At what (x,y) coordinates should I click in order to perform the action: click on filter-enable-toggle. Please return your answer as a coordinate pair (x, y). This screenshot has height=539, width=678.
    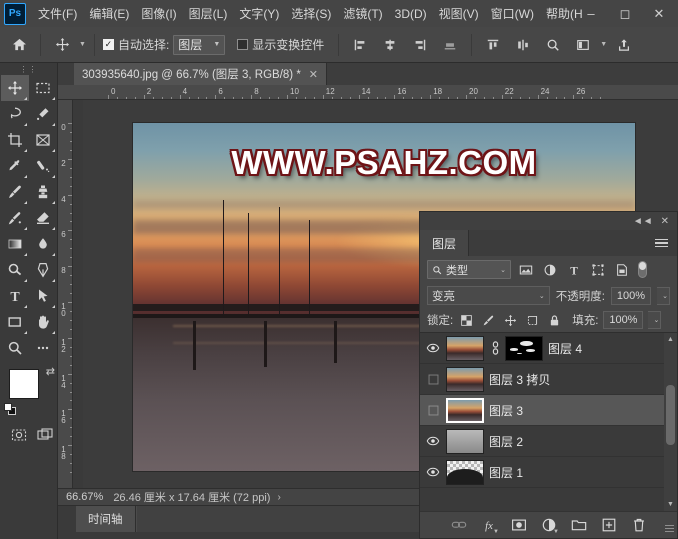
    Looking at the image, I should click on (642, 269).